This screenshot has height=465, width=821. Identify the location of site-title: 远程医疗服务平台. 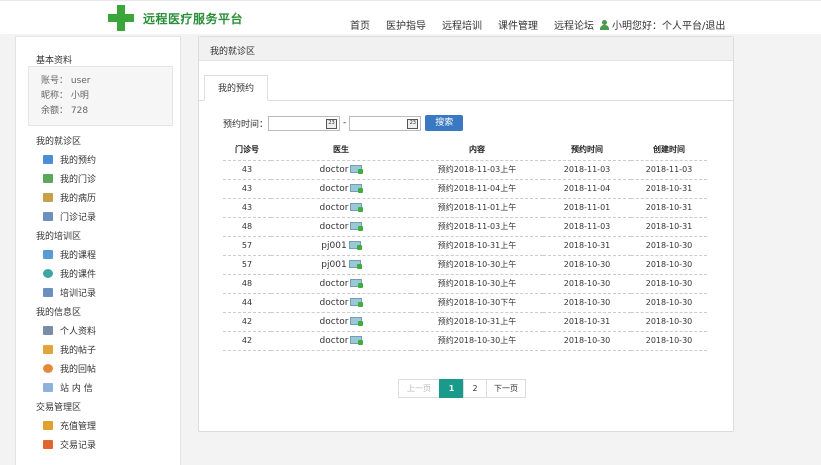
(193, 18).